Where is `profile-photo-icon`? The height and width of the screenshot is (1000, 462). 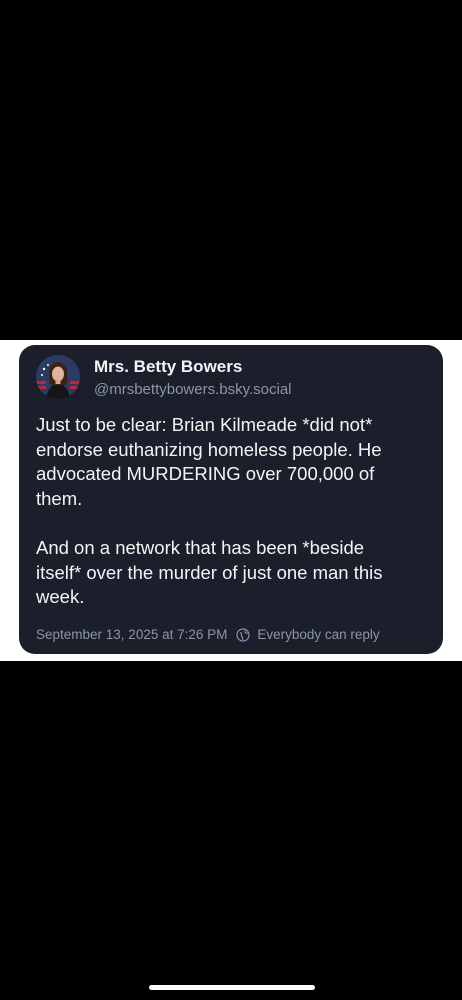 profile-photo-icon is located at coordinates (58, 377).